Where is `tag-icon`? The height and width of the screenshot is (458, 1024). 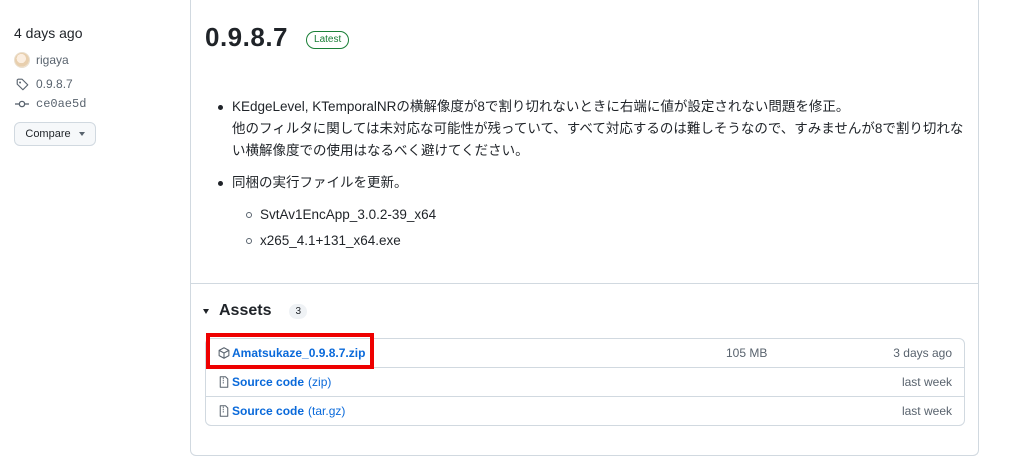 tag-icon is located at coordinates (22, 84).